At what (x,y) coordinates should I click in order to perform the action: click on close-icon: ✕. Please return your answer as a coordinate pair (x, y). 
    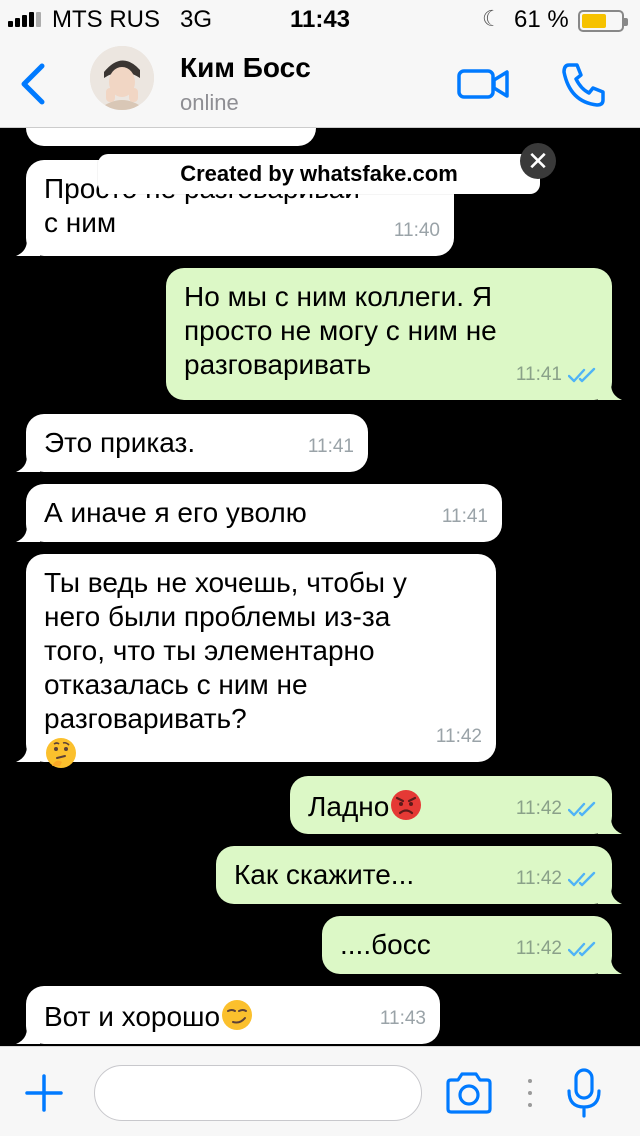
    Looking at the image, I should click on (538, 161).